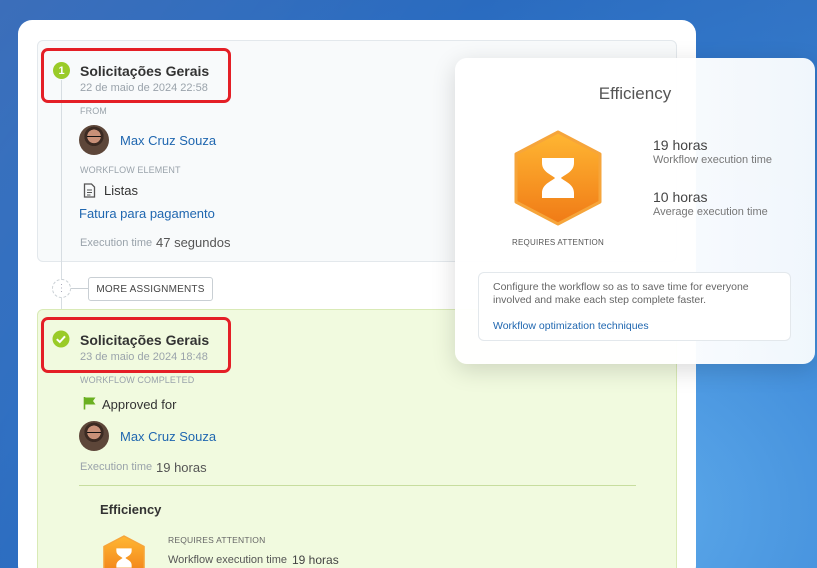 The image size is (817, 568). I want to click on execution-time-value: 47 segundos, so click(193, 242).